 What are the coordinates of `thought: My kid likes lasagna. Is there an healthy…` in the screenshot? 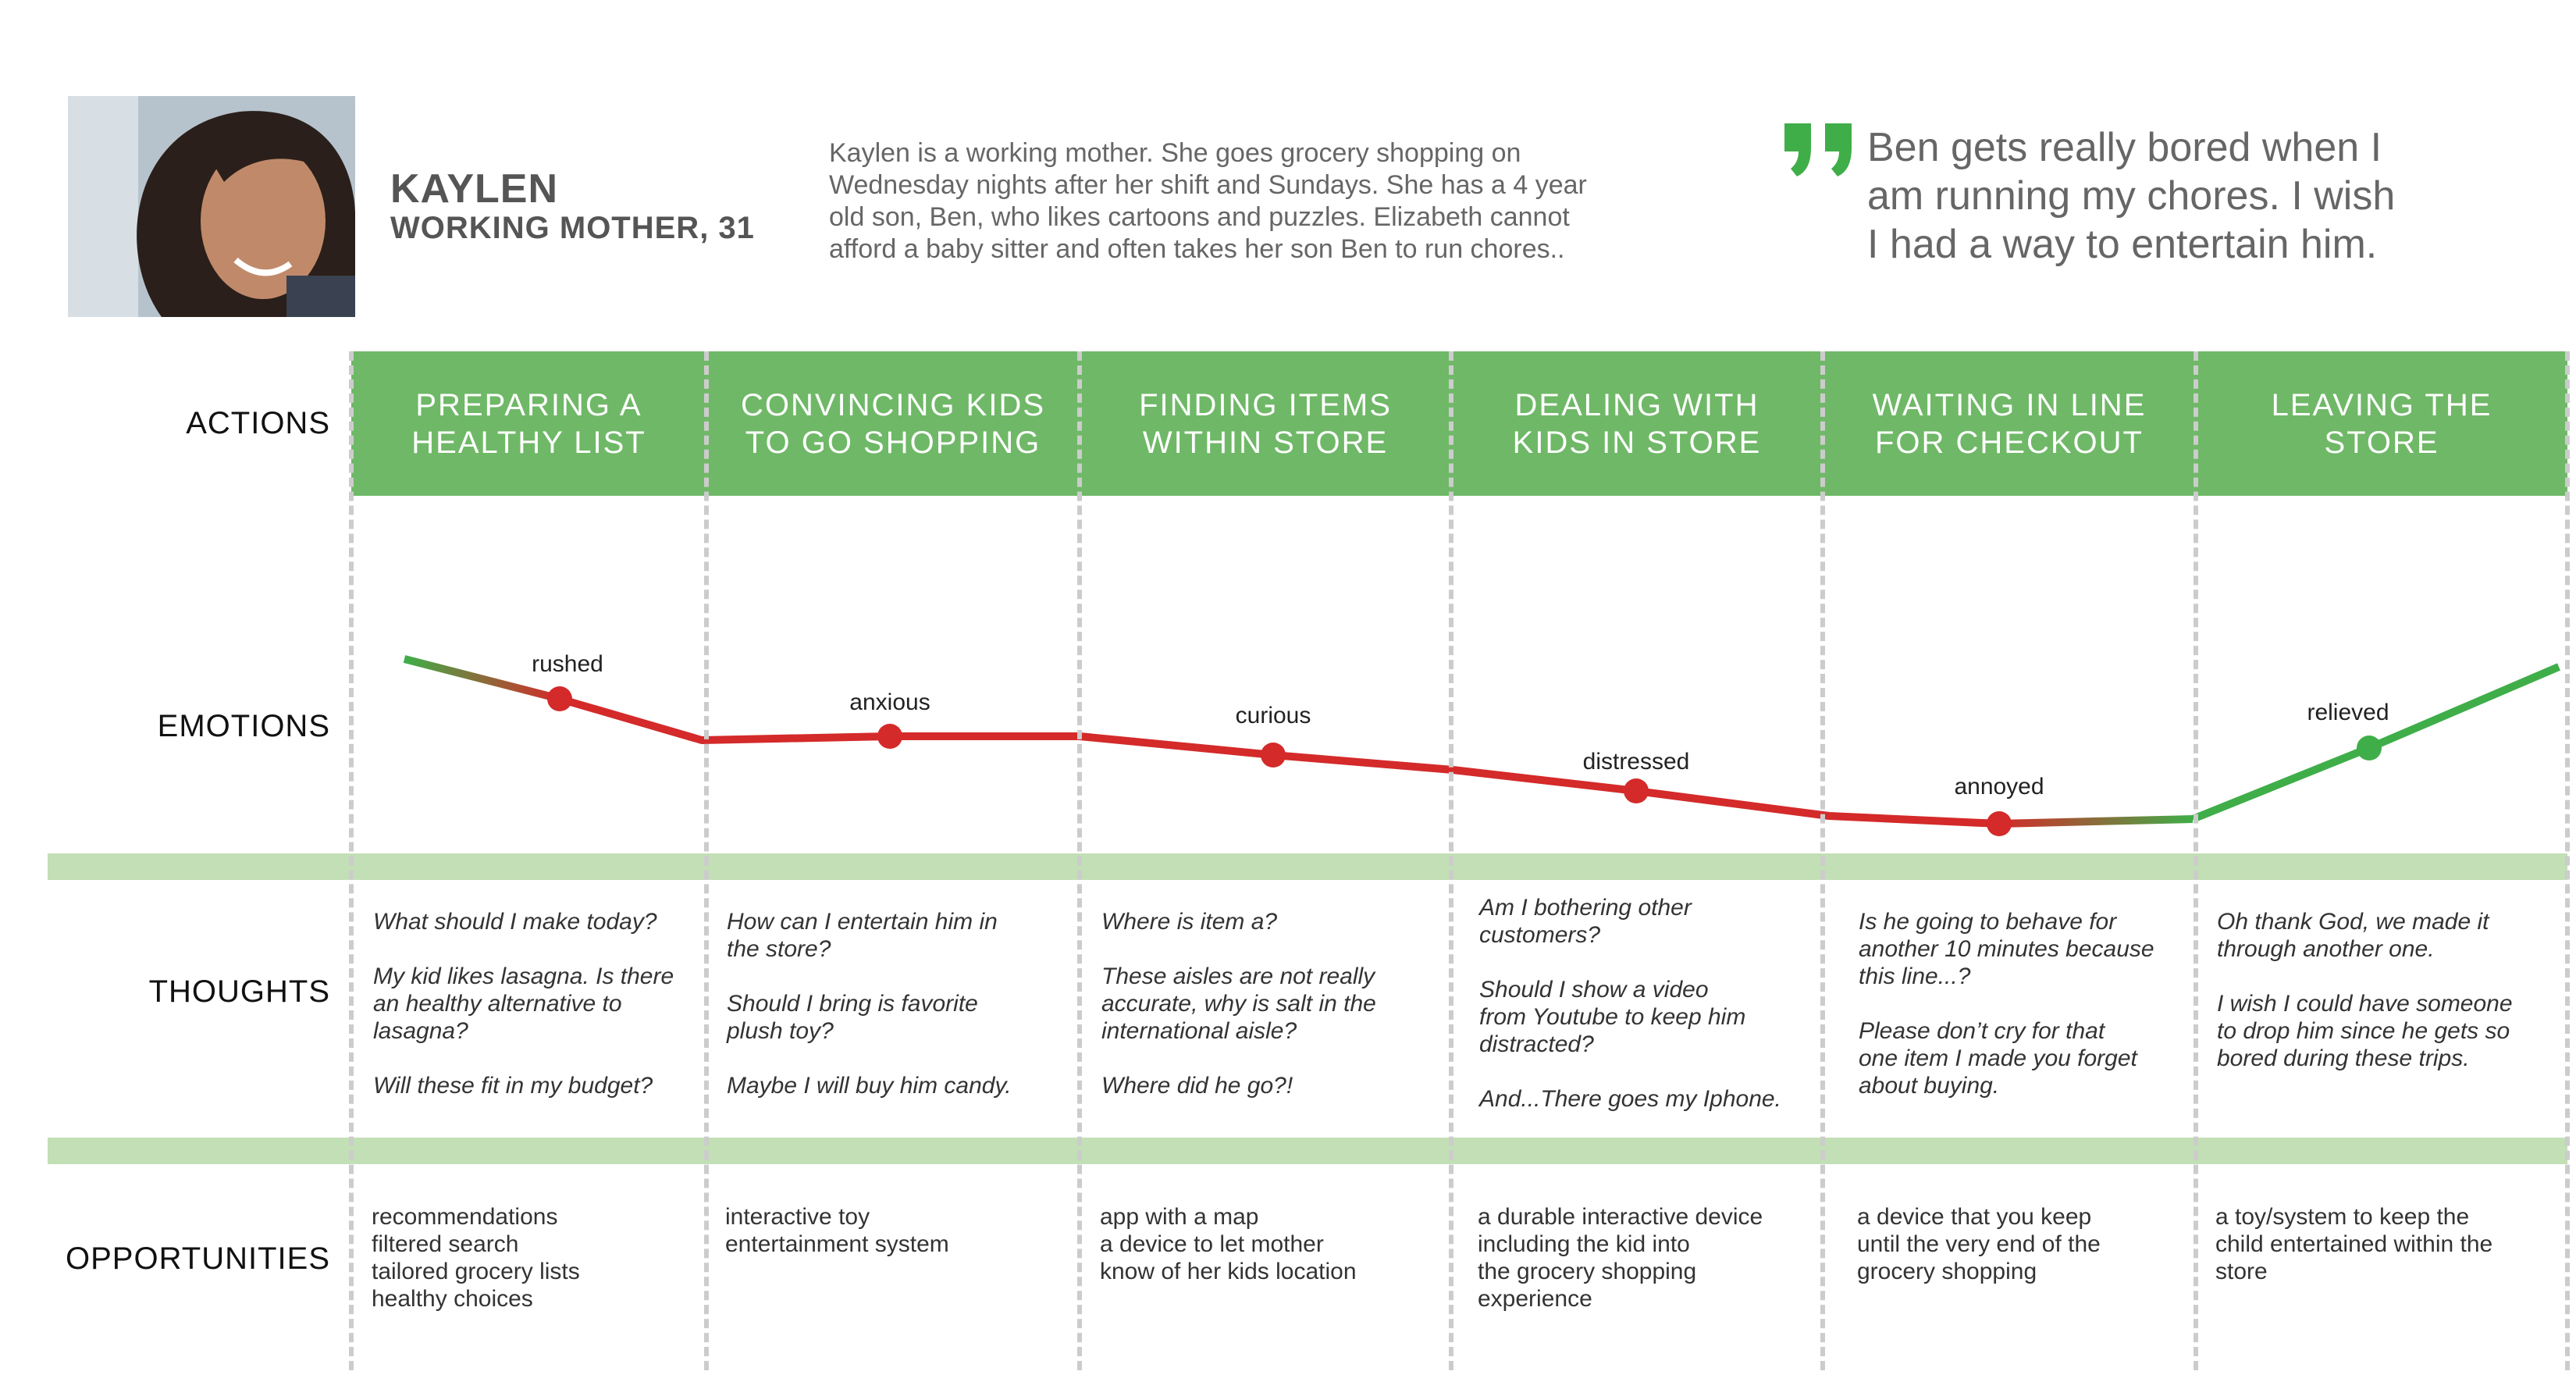 It's located at (523, 1004).